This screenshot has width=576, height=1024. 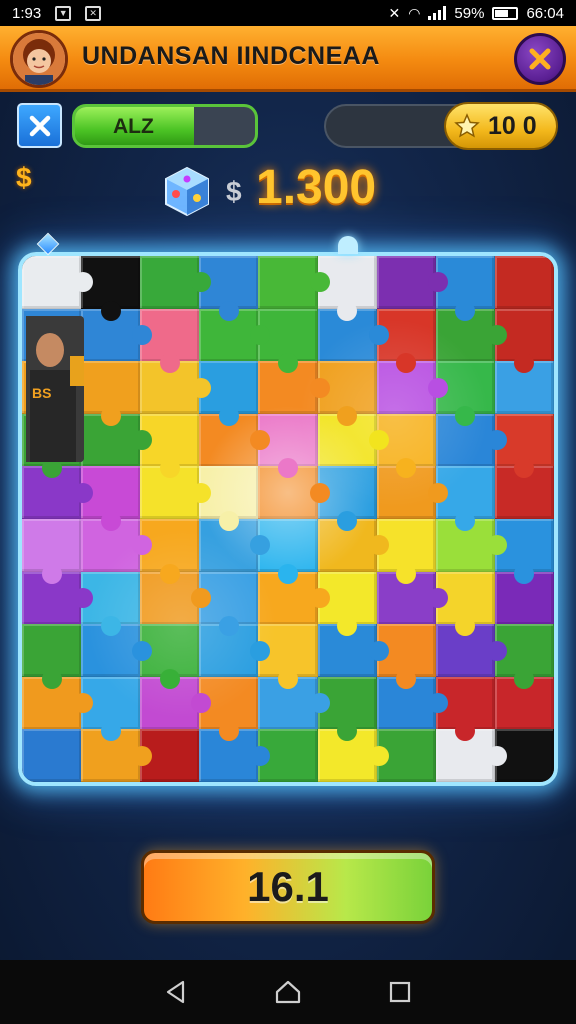 I want to click on dice-icon, so click(x=187, y=191).